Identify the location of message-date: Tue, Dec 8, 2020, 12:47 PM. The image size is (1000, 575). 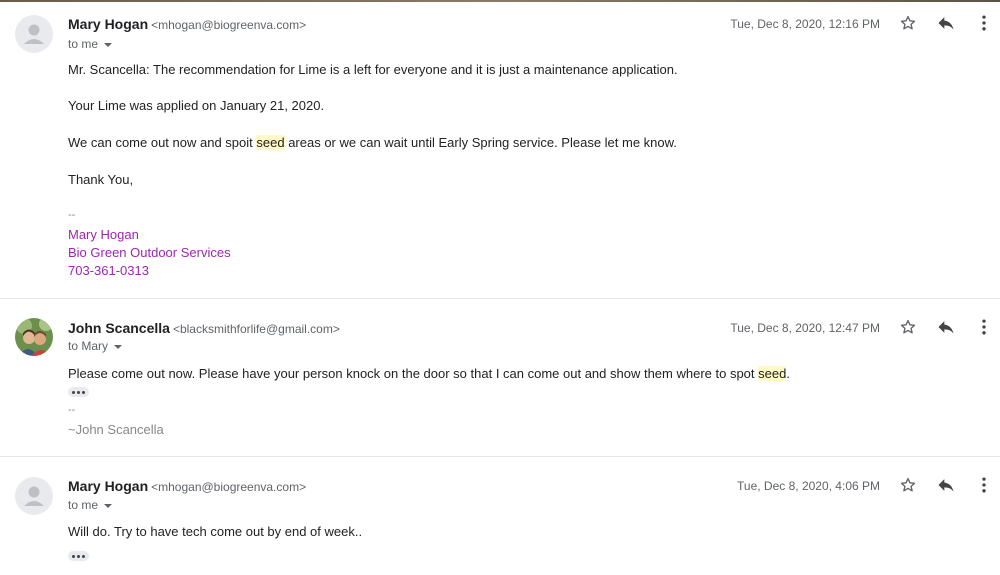
(805, 328).